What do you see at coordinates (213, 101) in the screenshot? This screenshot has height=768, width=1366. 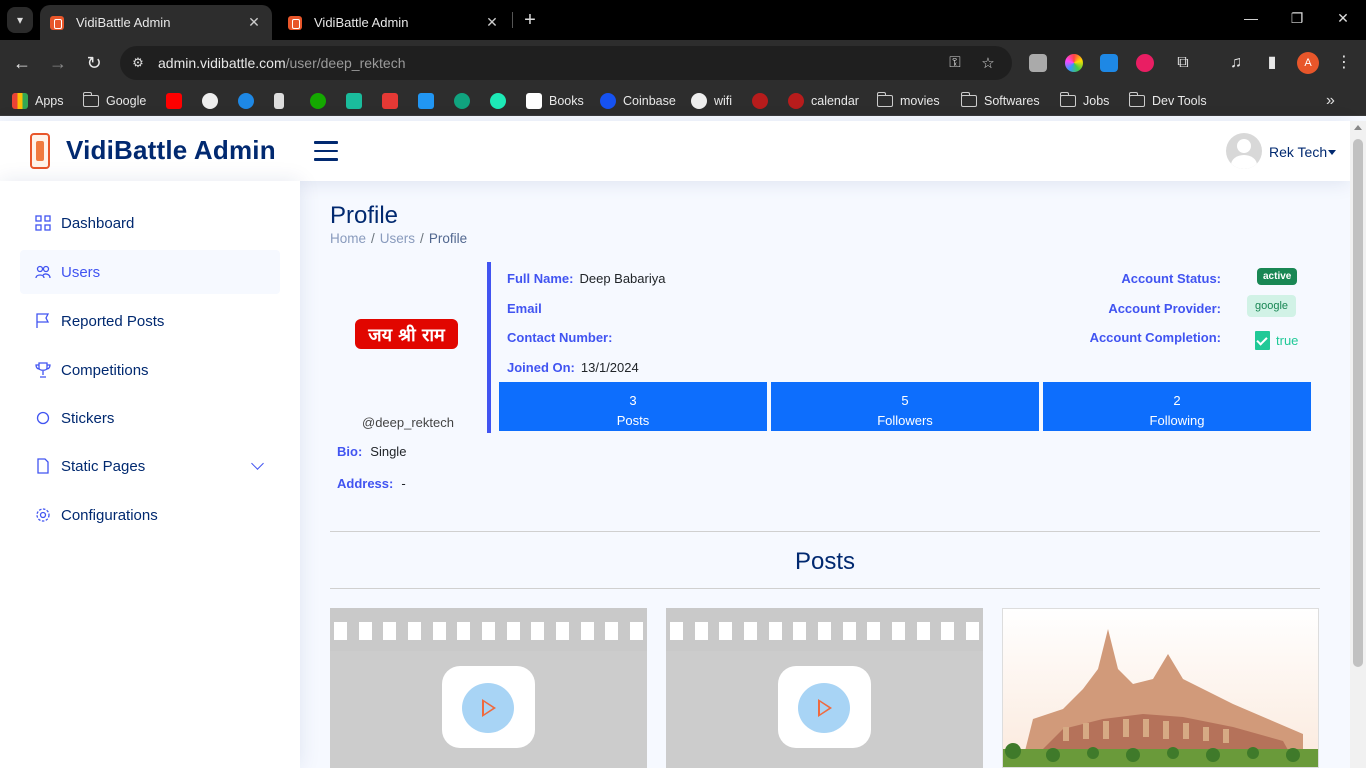 I see `bookmark-github` at bounding box center [213, 101].